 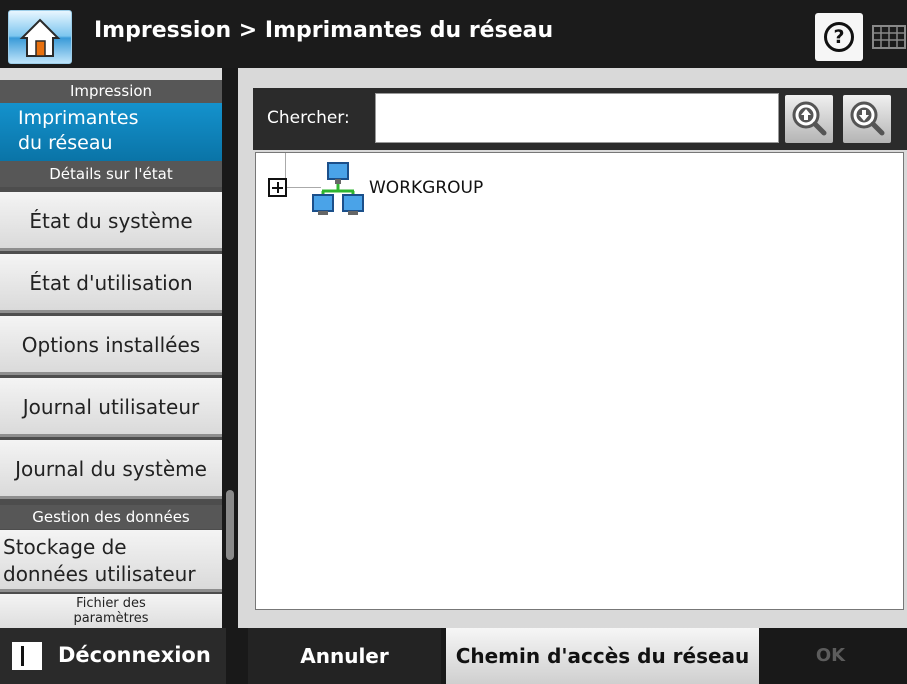 I want to click on sidebar-section-data: Gestion des données, so click(x=111, y=517).